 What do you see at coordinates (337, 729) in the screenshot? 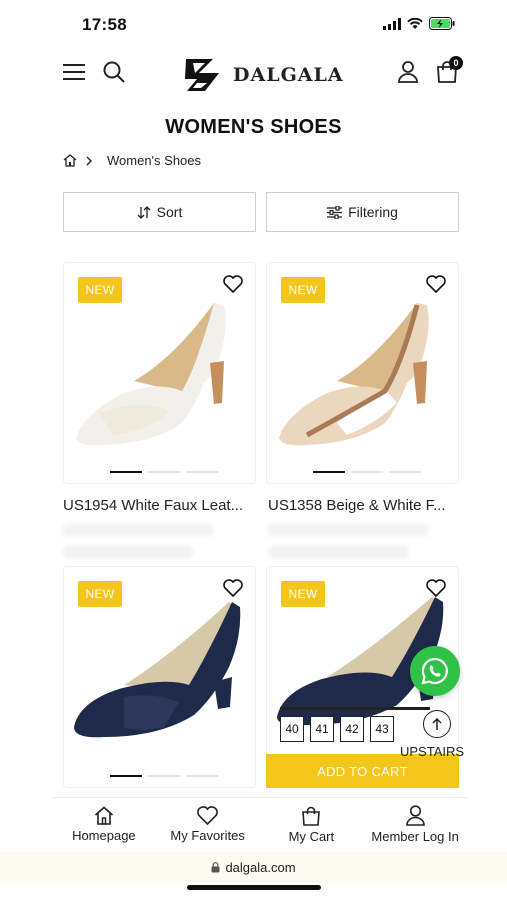
I see `size-options: 40 41 42 43` at bounding box center [337, 729].